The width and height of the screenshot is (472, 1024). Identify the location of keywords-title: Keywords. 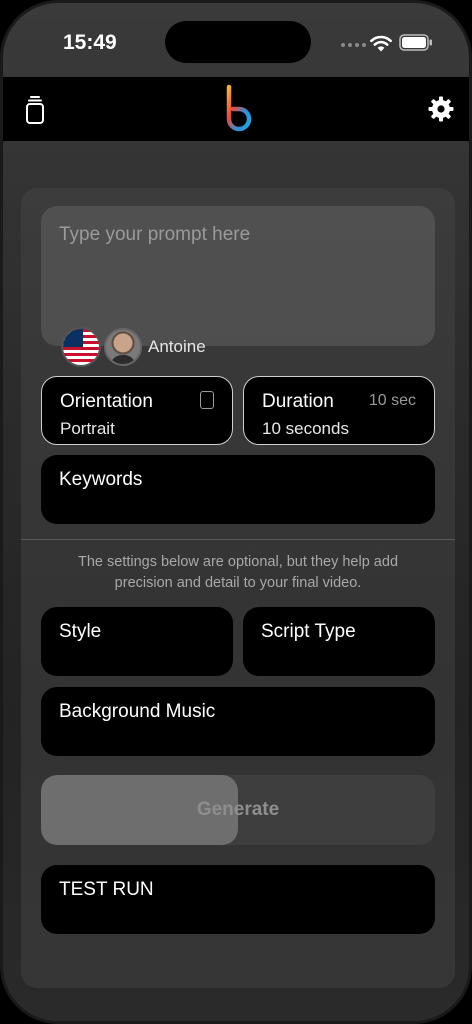
(101, 479).